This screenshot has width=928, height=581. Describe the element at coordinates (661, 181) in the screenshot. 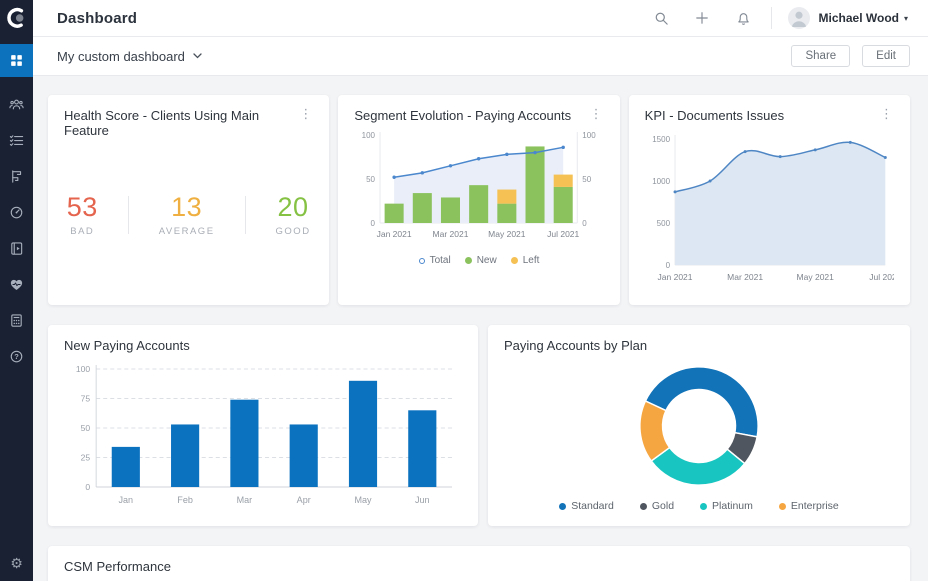

I see `svg-text: 1000` at that location.